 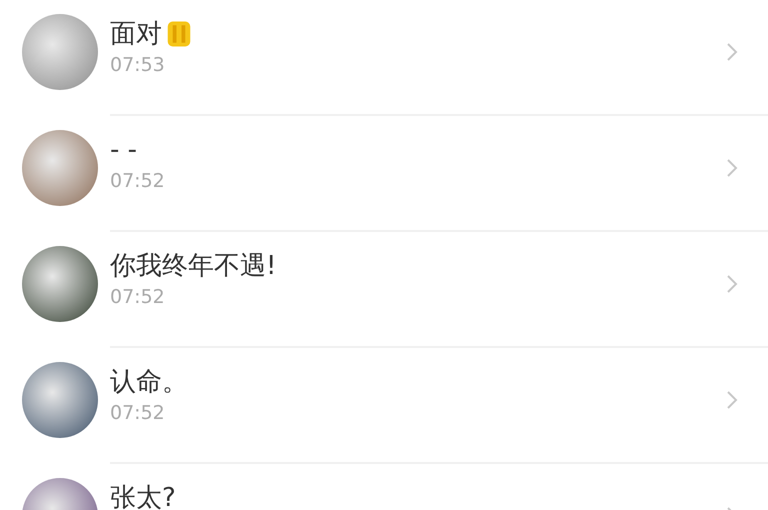 What do you see at coordinates (124, 150) in the screenshot?
I see `contact-name: - -` at bounding box center [124, 150].